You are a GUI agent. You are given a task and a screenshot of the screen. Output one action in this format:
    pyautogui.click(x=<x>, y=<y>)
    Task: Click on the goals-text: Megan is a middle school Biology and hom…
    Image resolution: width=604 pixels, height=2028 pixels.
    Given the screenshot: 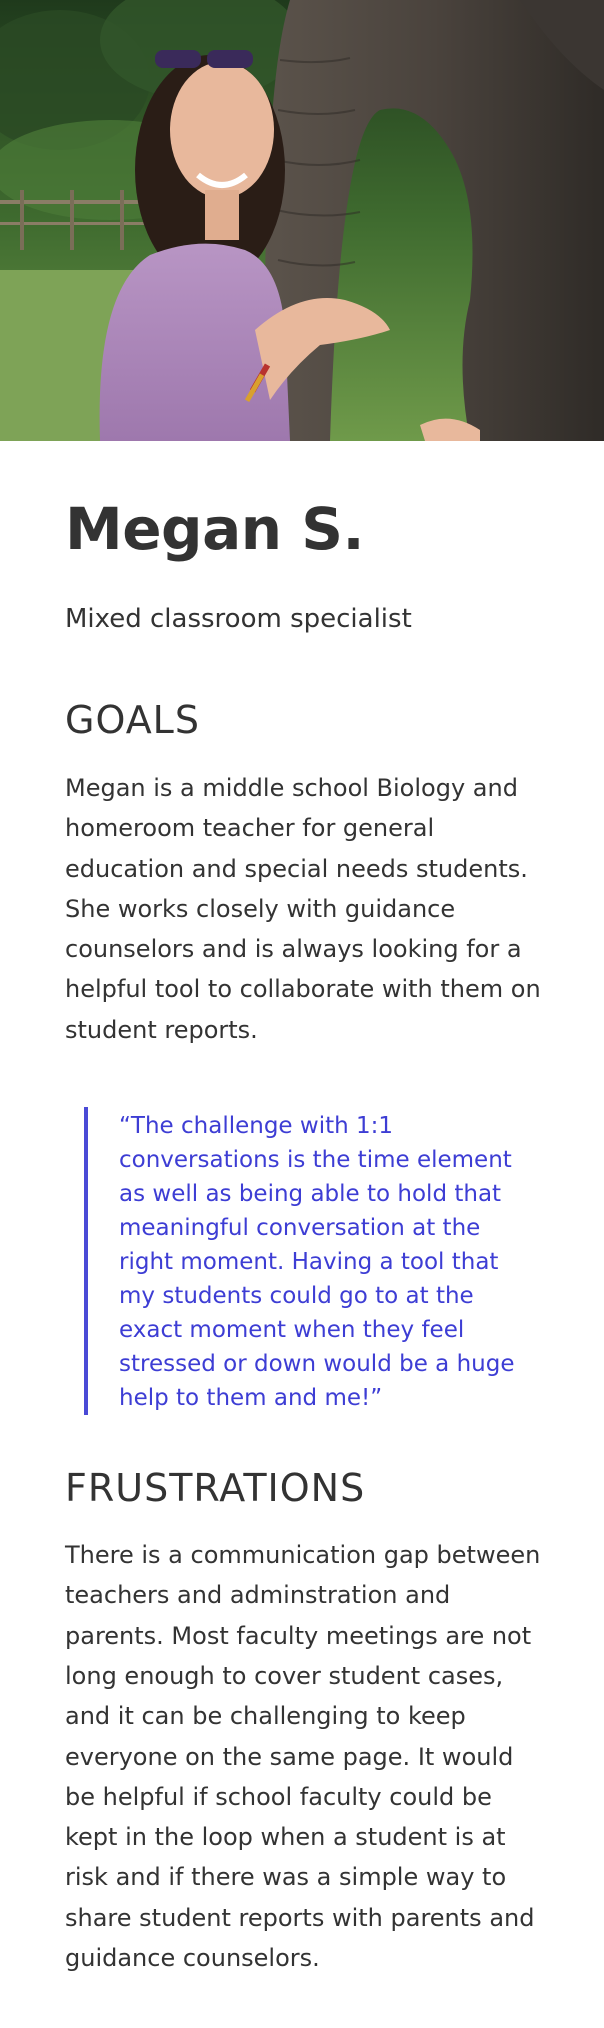 What is the action you would take?
    pyautogui.click(x=303, y=909)
    